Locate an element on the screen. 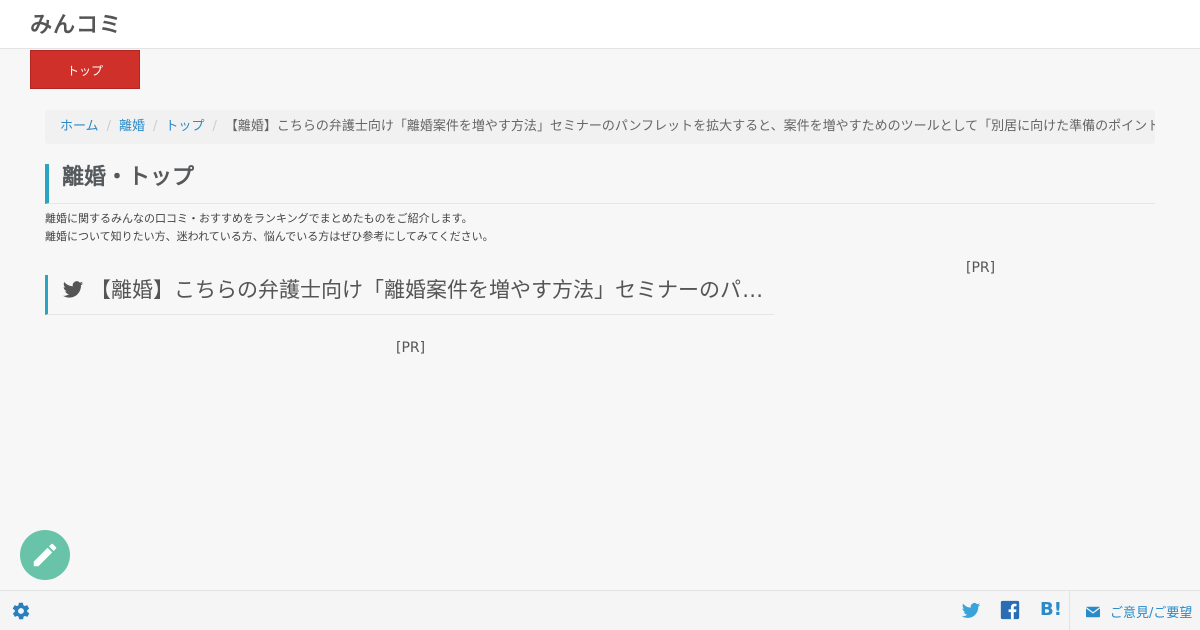 The width and height of the screenshot is (1200, 630). site-header: みんコミ is located at coordinates (600, 24).